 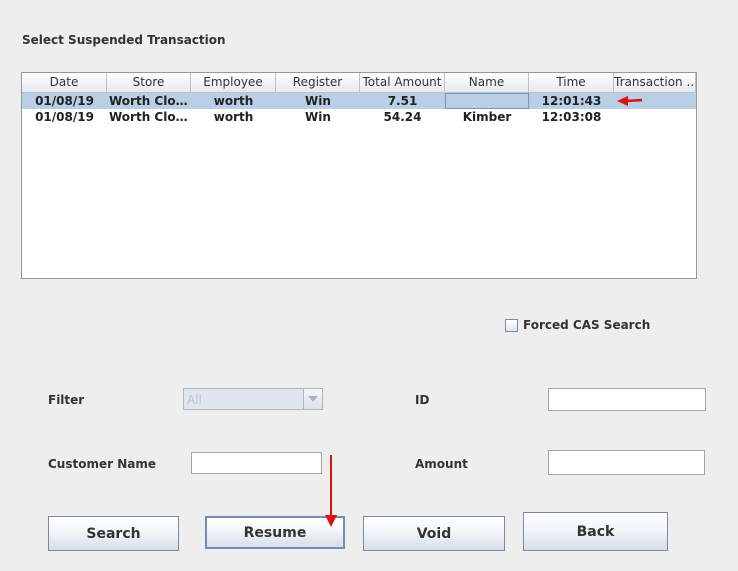 What do you see at coordinates (402, 101) in the screenshot?
I see `cell-total-amount: 7.51` at bounding box center [402, 101].